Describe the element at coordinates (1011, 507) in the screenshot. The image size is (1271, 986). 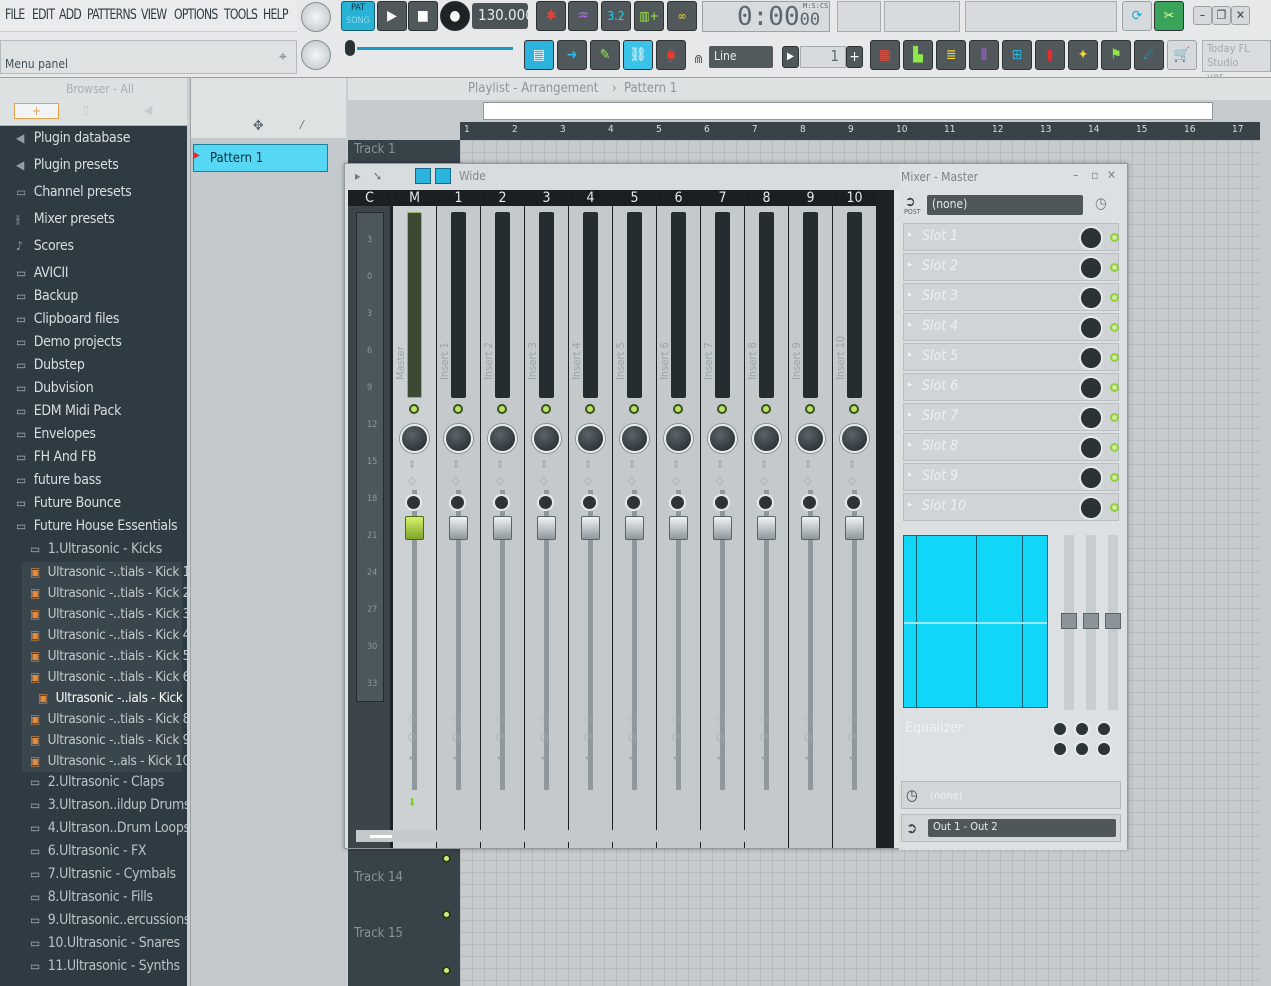
I see `effect-slot: ▸ Slot 10` at that location.